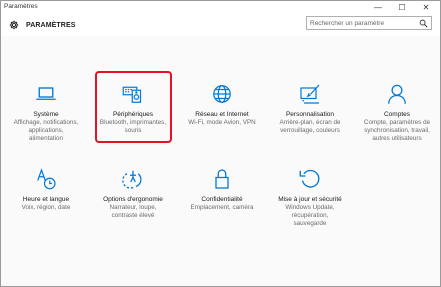 The image size is (441, 287). Describe the element at coordinates (51, 25) in the screenshot. I see `app-title: PARAMÈTRES` at that location.